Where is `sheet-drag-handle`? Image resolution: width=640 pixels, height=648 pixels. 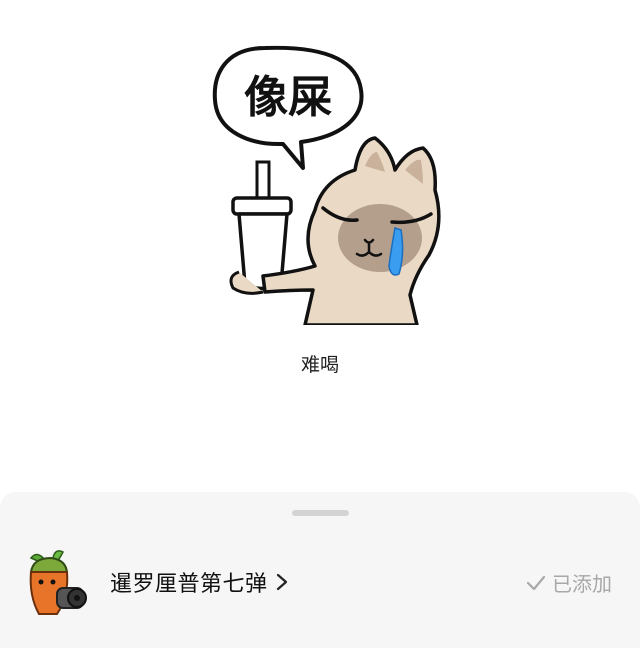 sheet-drag-handle is located at coordinates (320, 513).